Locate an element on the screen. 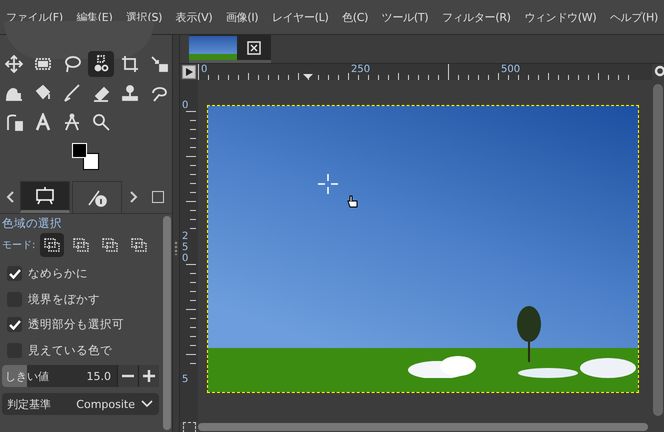 The width and height of the screenshot is (664, 432). chevron-down-icon is located at coordinates (147, 404).